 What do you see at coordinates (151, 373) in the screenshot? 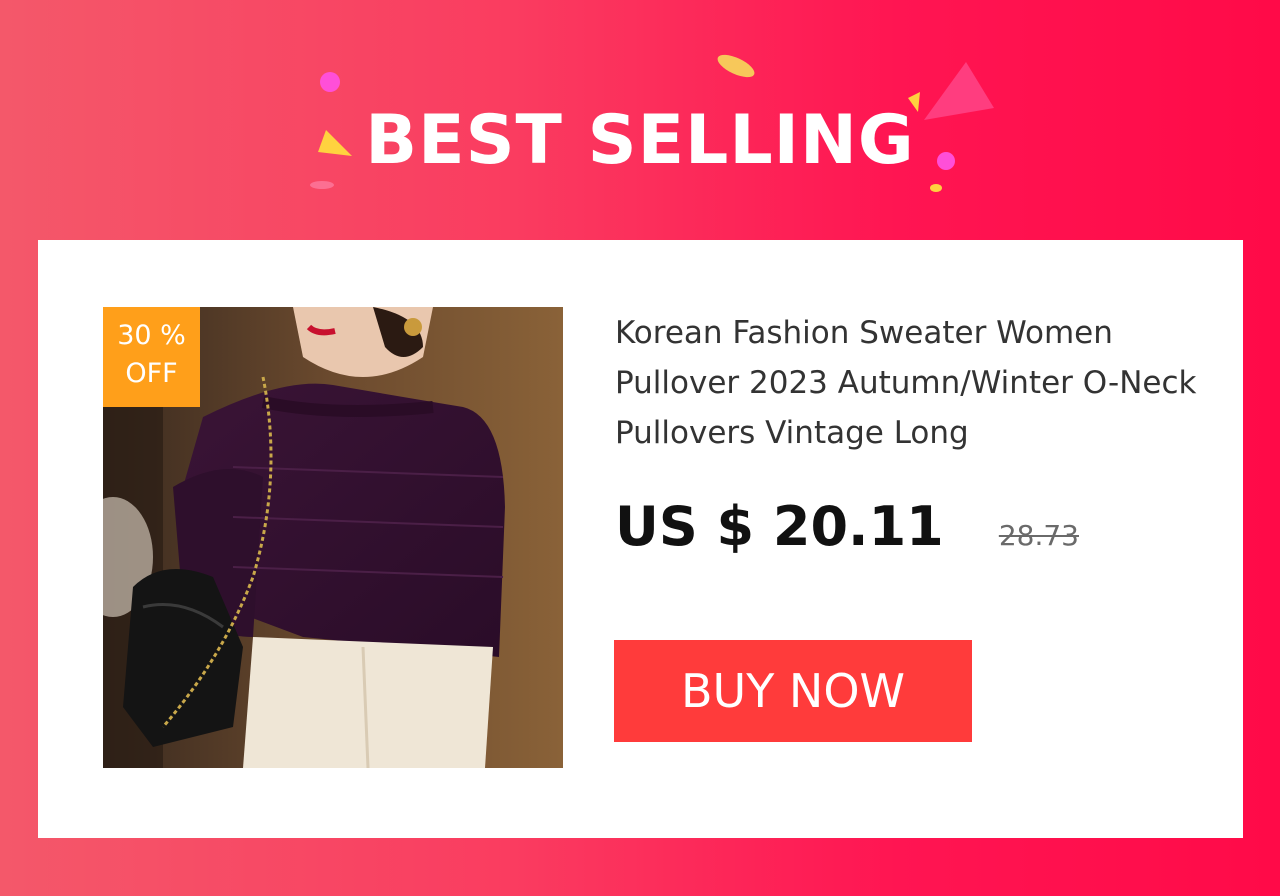
I see `discount-off: OFF` at bounding box center [151, 373].